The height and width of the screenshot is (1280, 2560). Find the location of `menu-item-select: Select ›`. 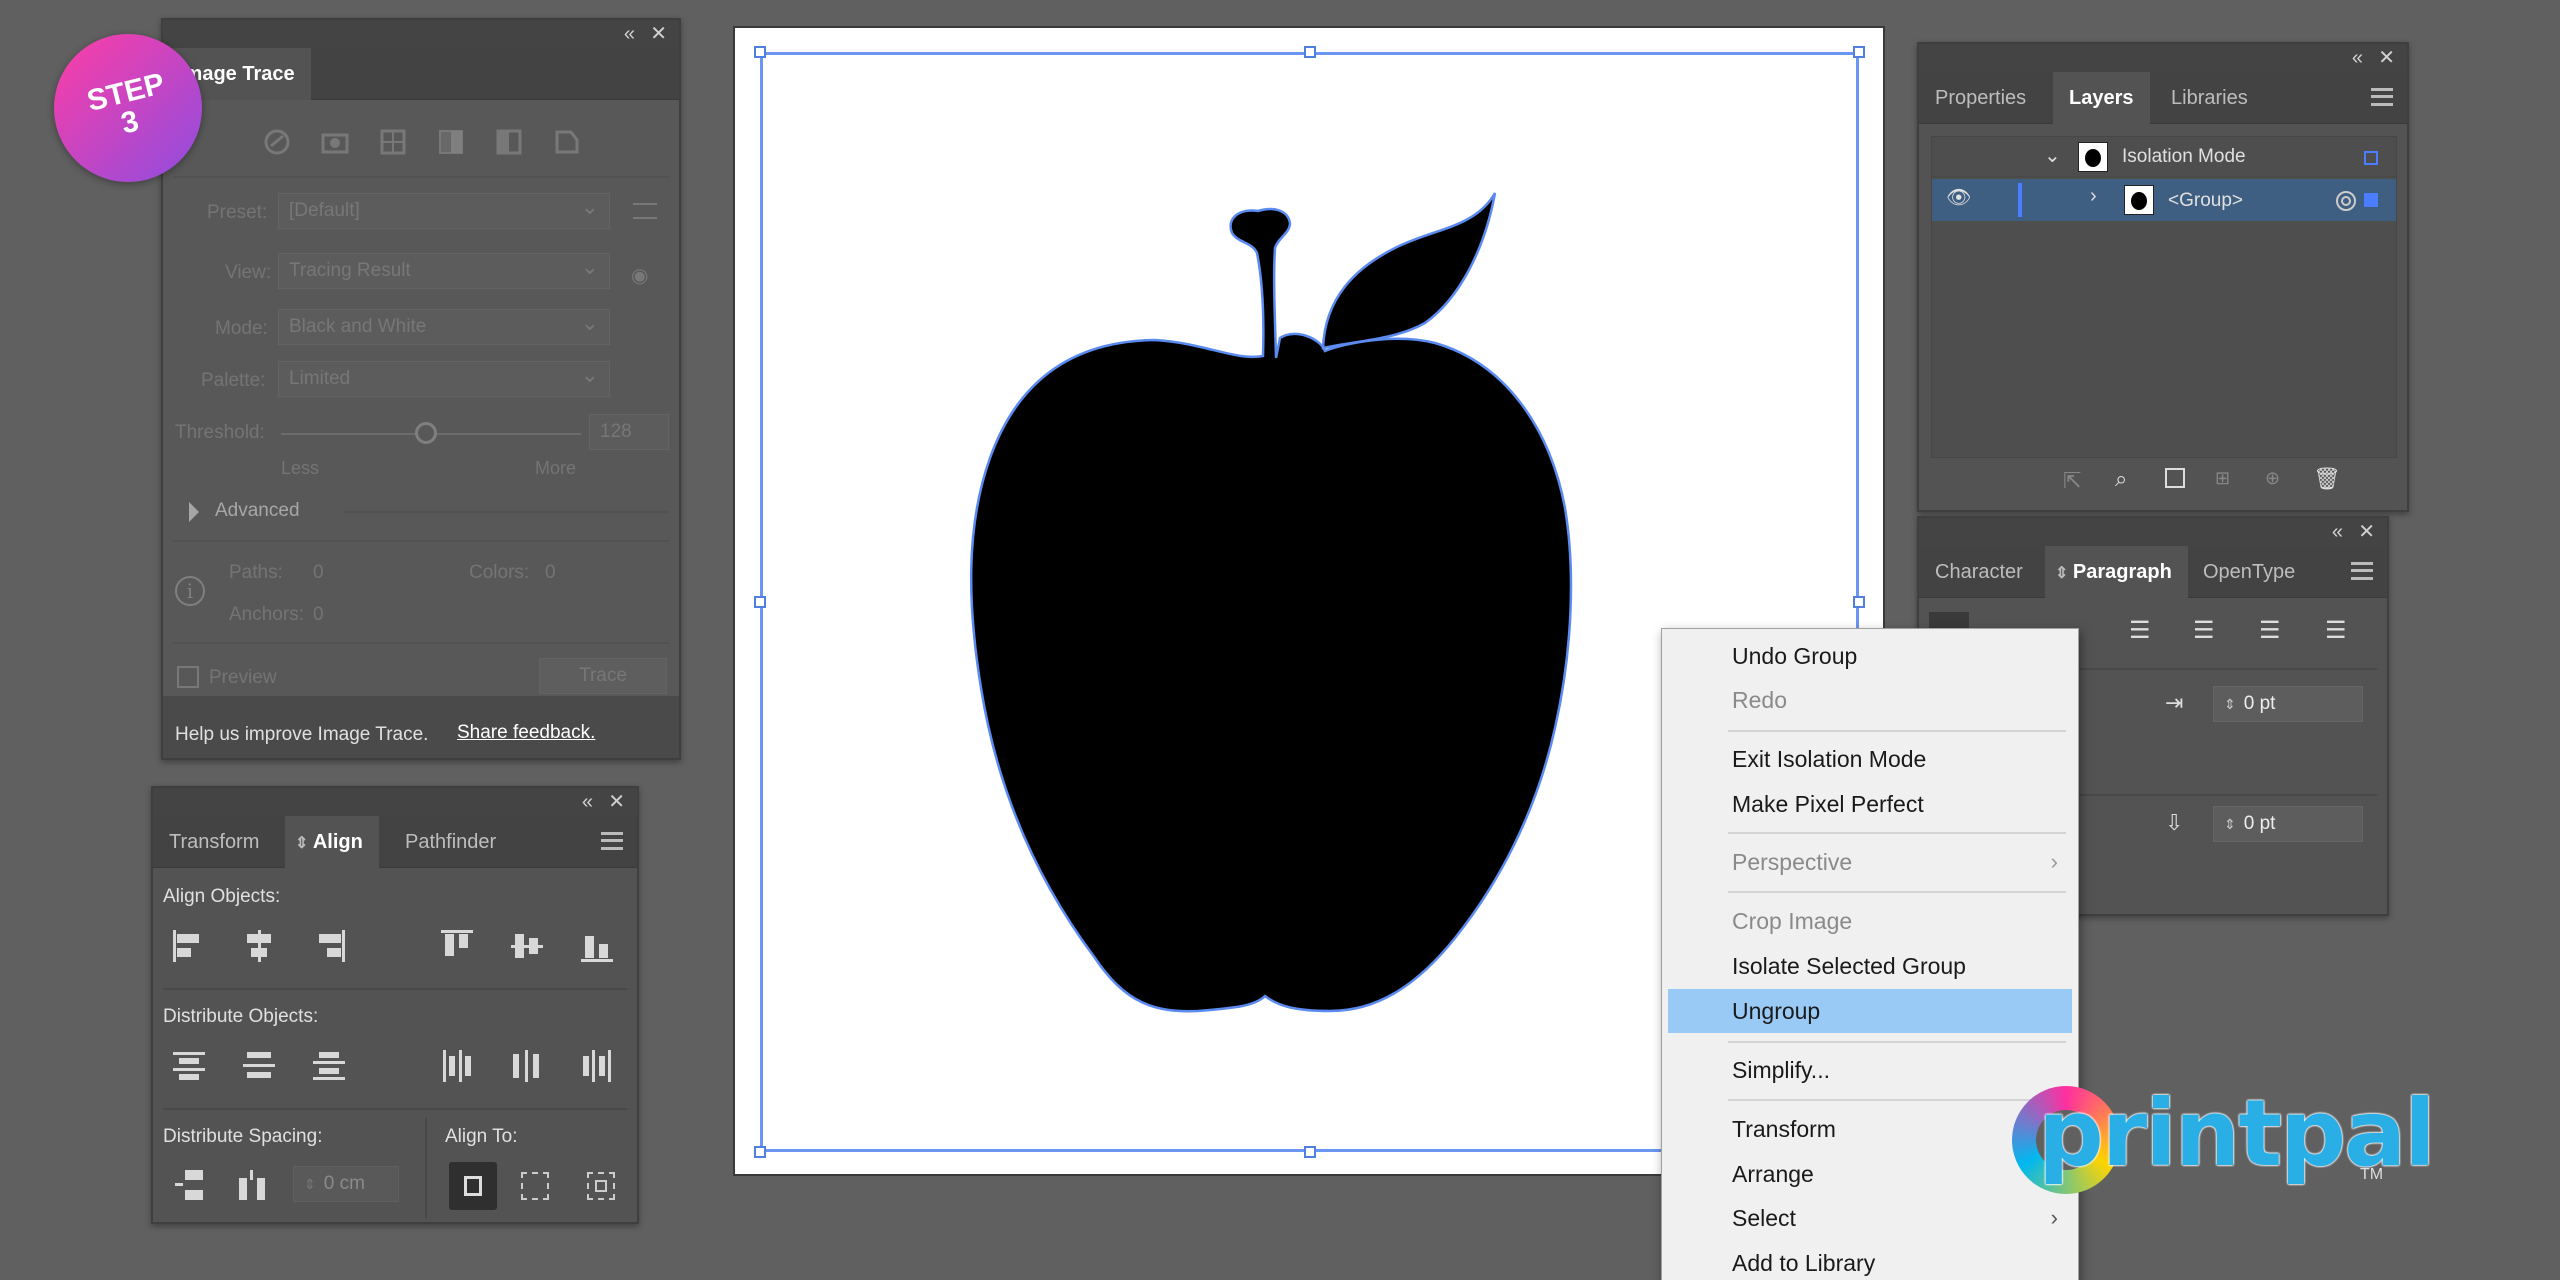

menu-item-select: Select › is located at coordinates (1870, 1218).